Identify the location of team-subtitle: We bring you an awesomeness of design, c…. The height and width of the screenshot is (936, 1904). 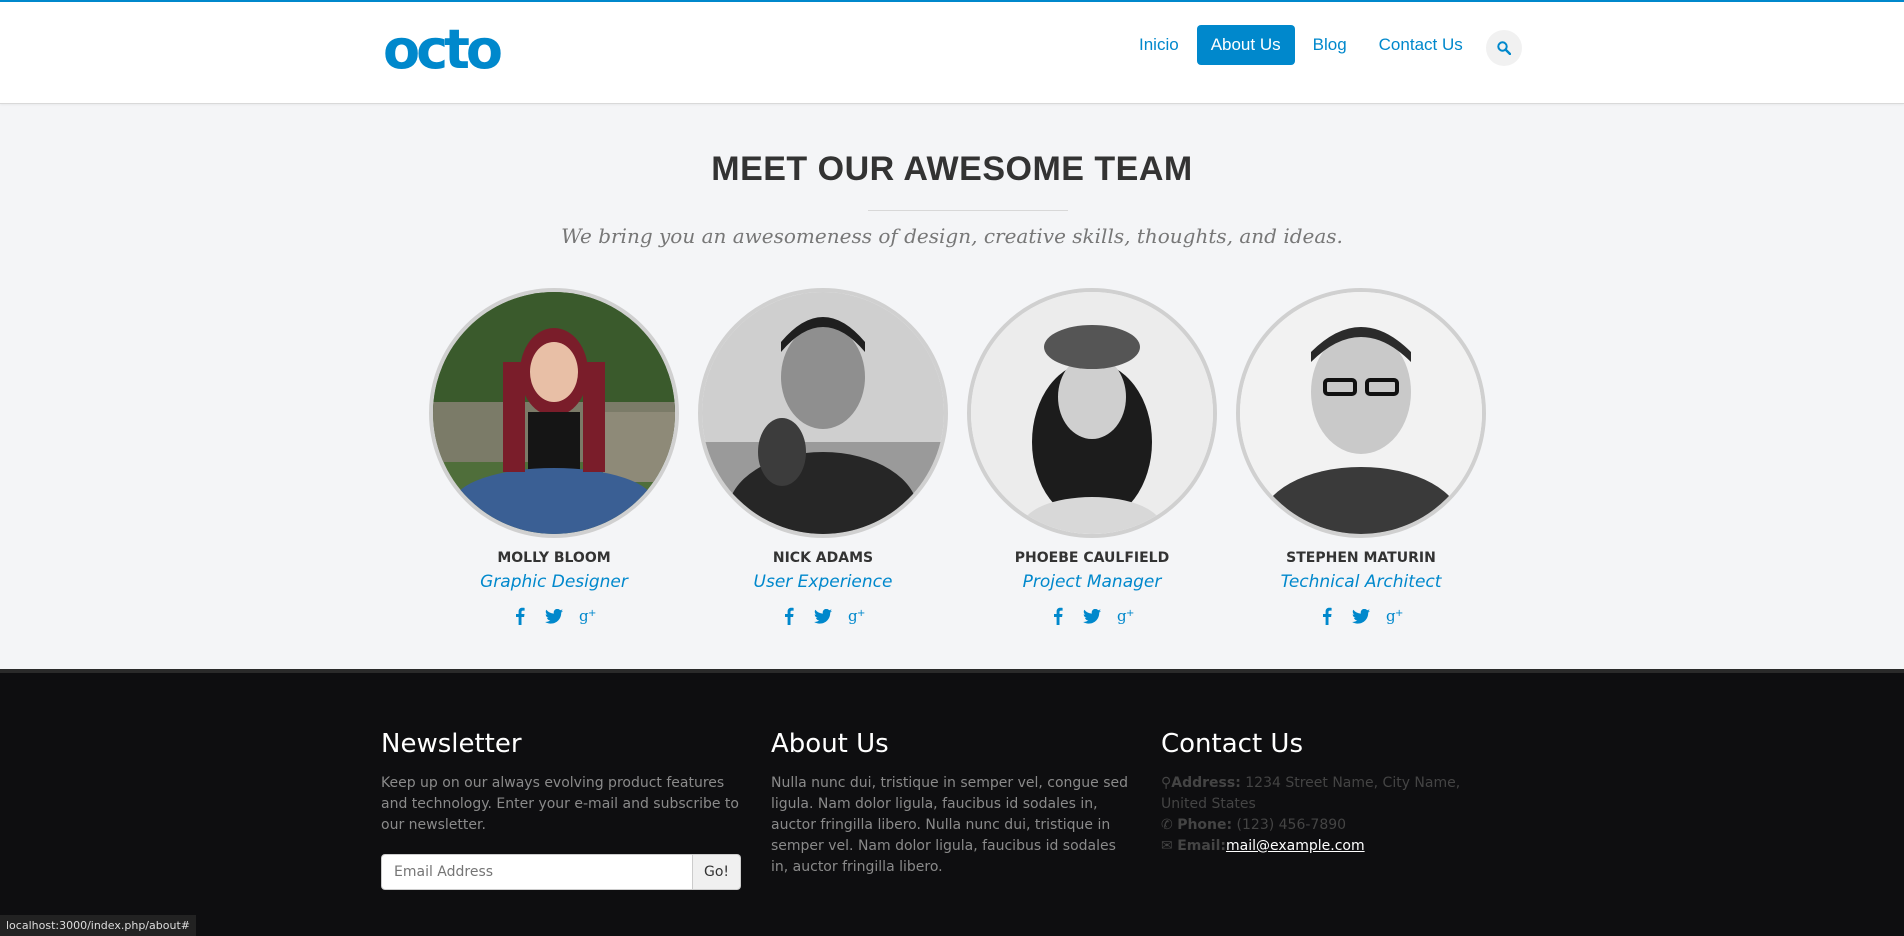
(952, 236).